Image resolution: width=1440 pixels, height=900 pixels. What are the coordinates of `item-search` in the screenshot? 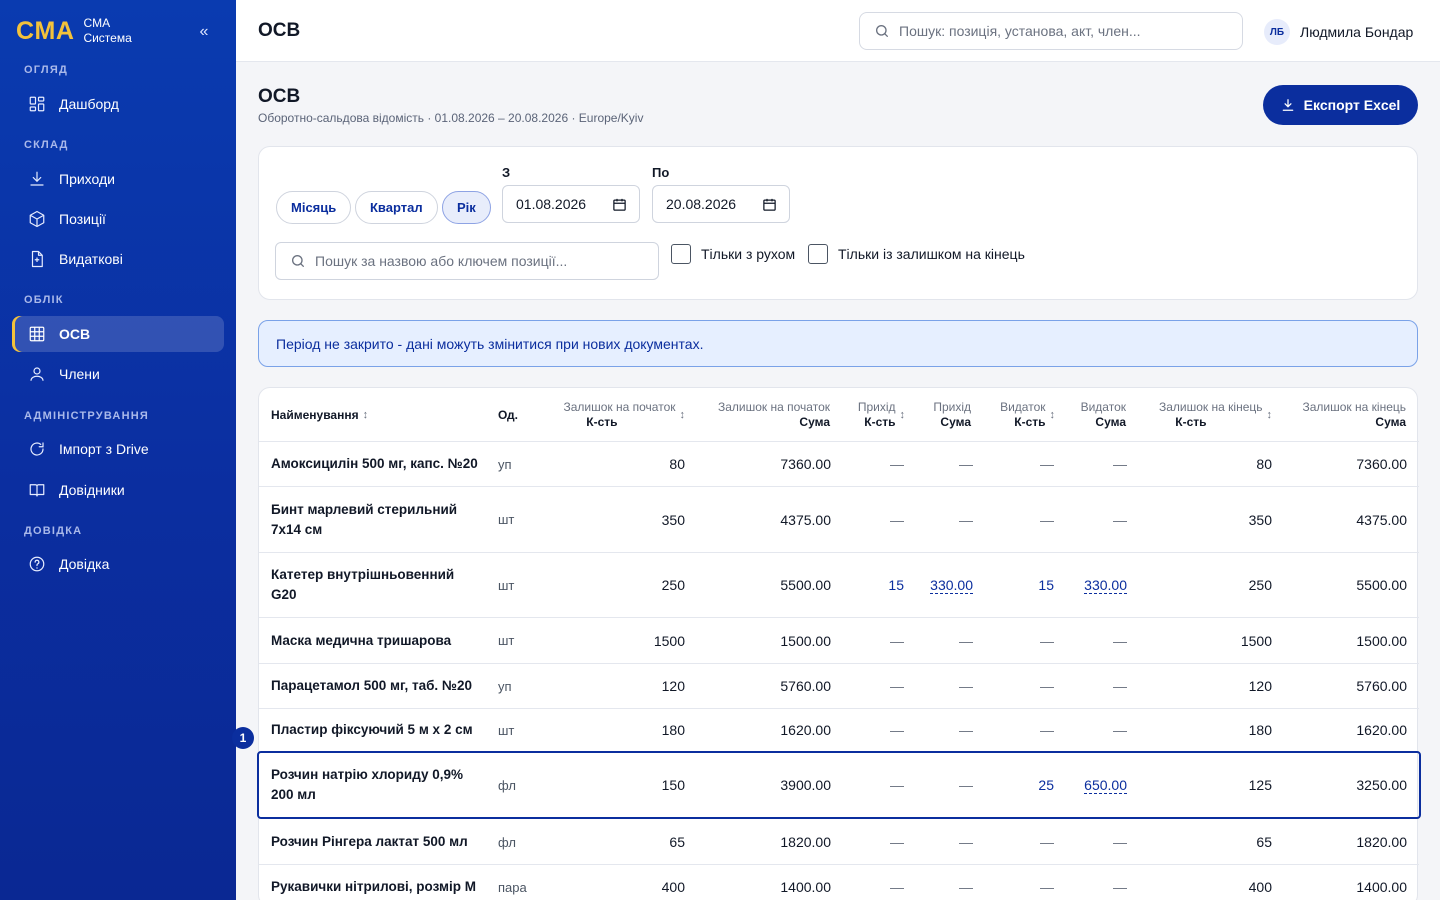 It's located at (467, 261).